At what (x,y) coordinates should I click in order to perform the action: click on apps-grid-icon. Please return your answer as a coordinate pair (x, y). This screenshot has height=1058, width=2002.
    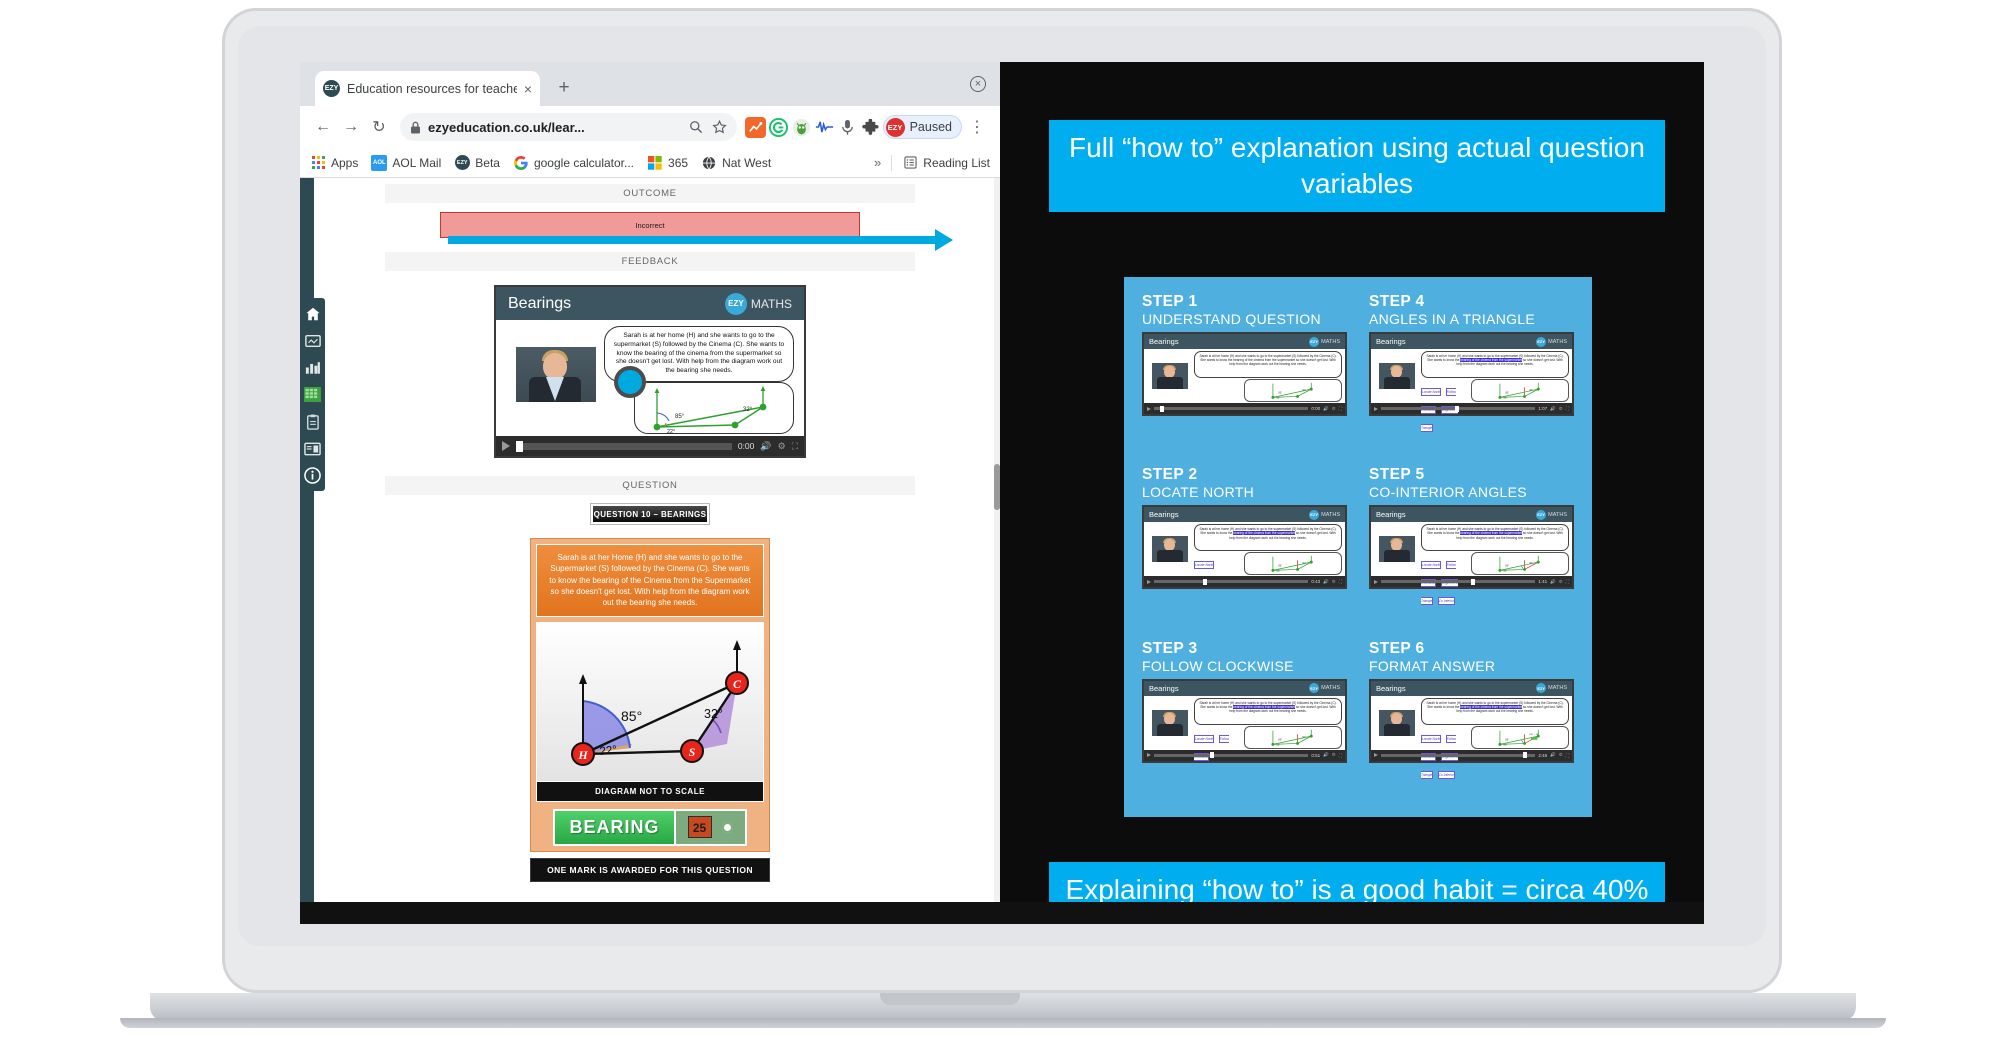
    Looking at the image, I should click on (318, 163).